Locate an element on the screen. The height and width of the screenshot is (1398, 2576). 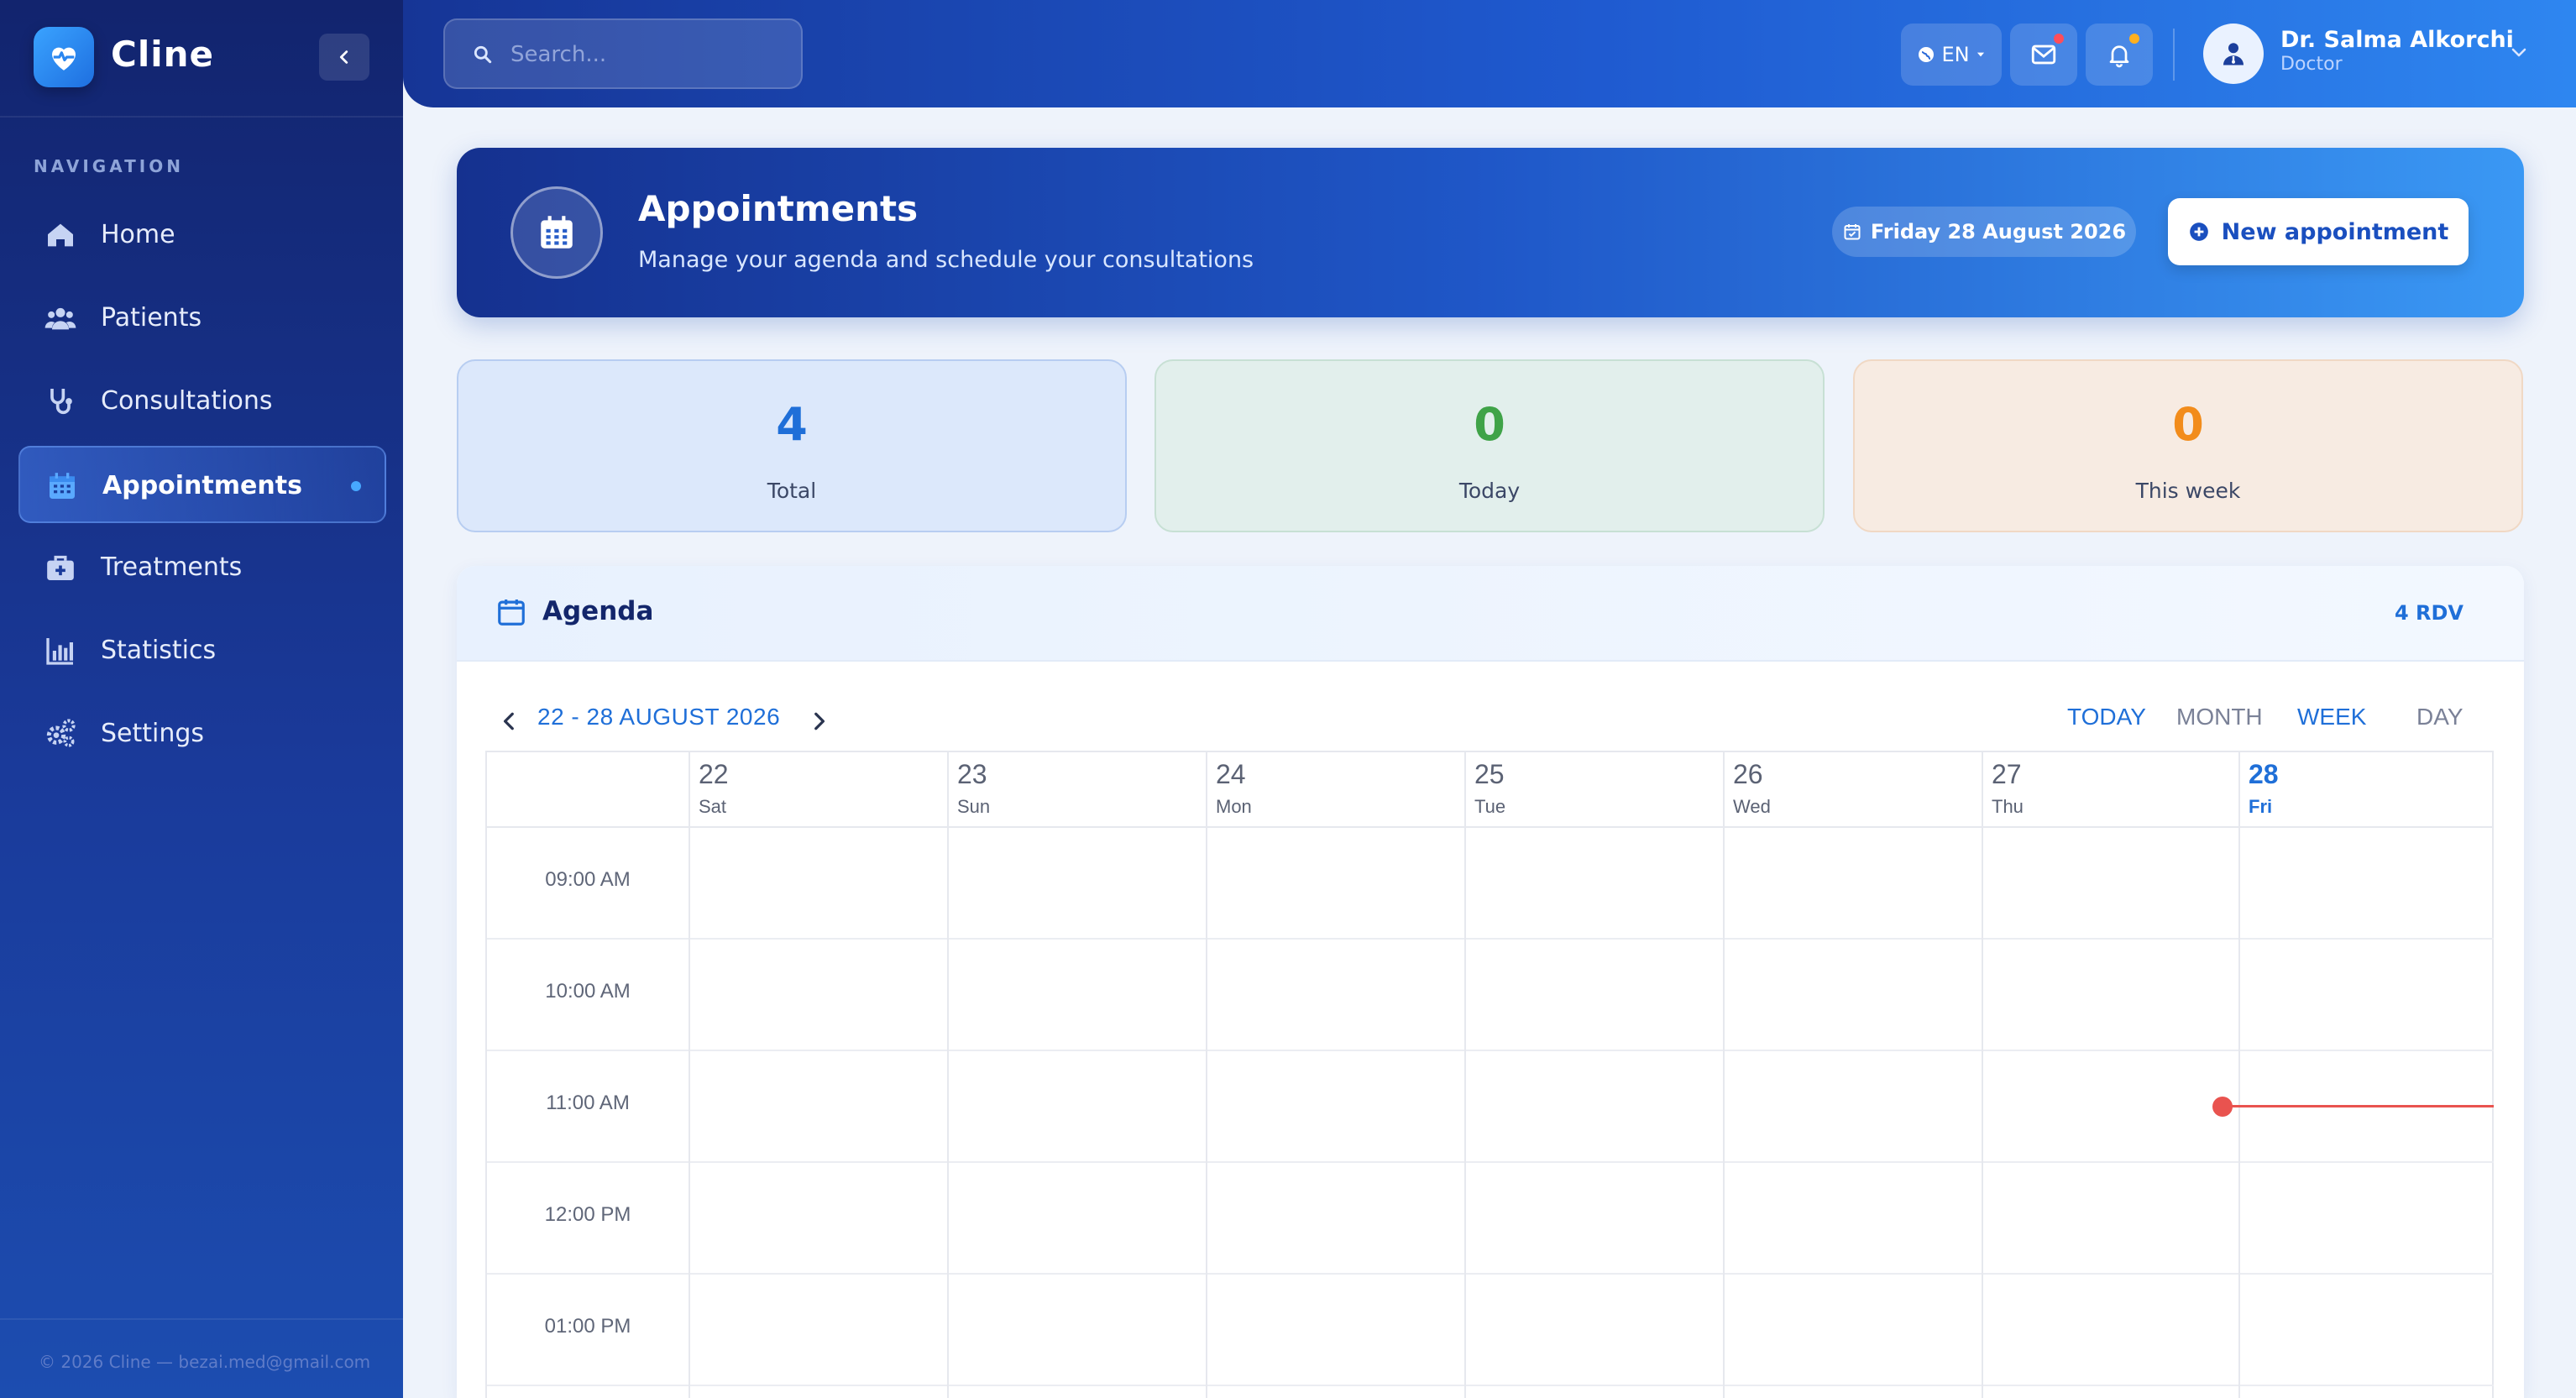
calendar-outline-icon is located at coordinates (511, 612).